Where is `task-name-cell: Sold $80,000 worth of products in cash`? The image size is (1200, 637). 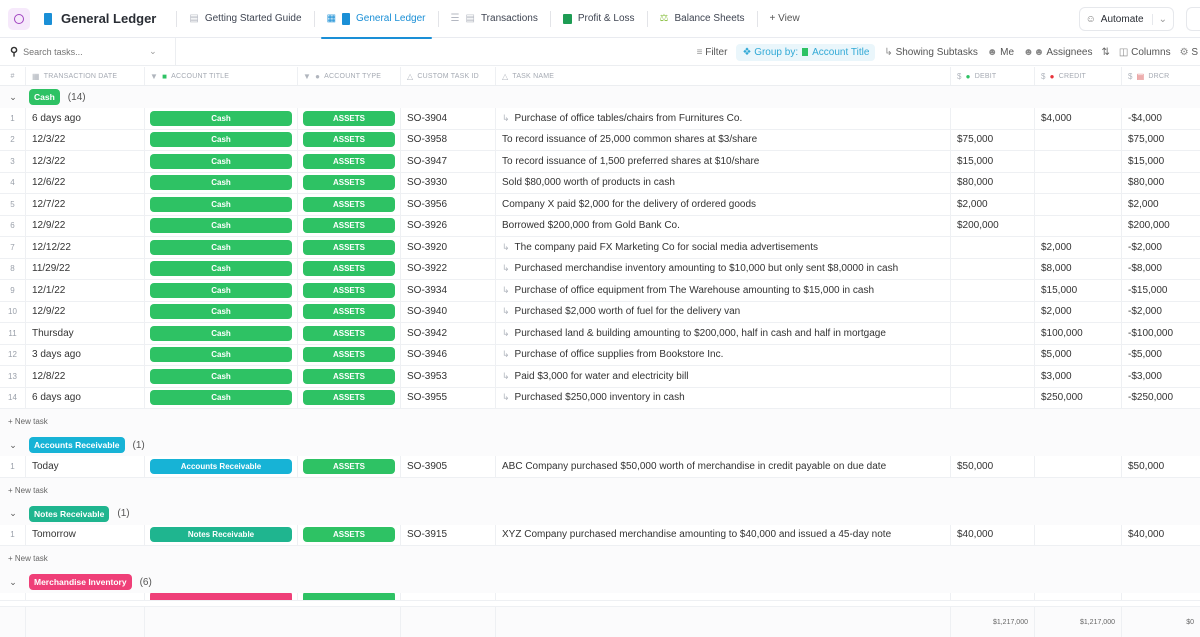 task-name-cell: Sold $80,000 worth of products in cash is located at coordinates (723, 182).